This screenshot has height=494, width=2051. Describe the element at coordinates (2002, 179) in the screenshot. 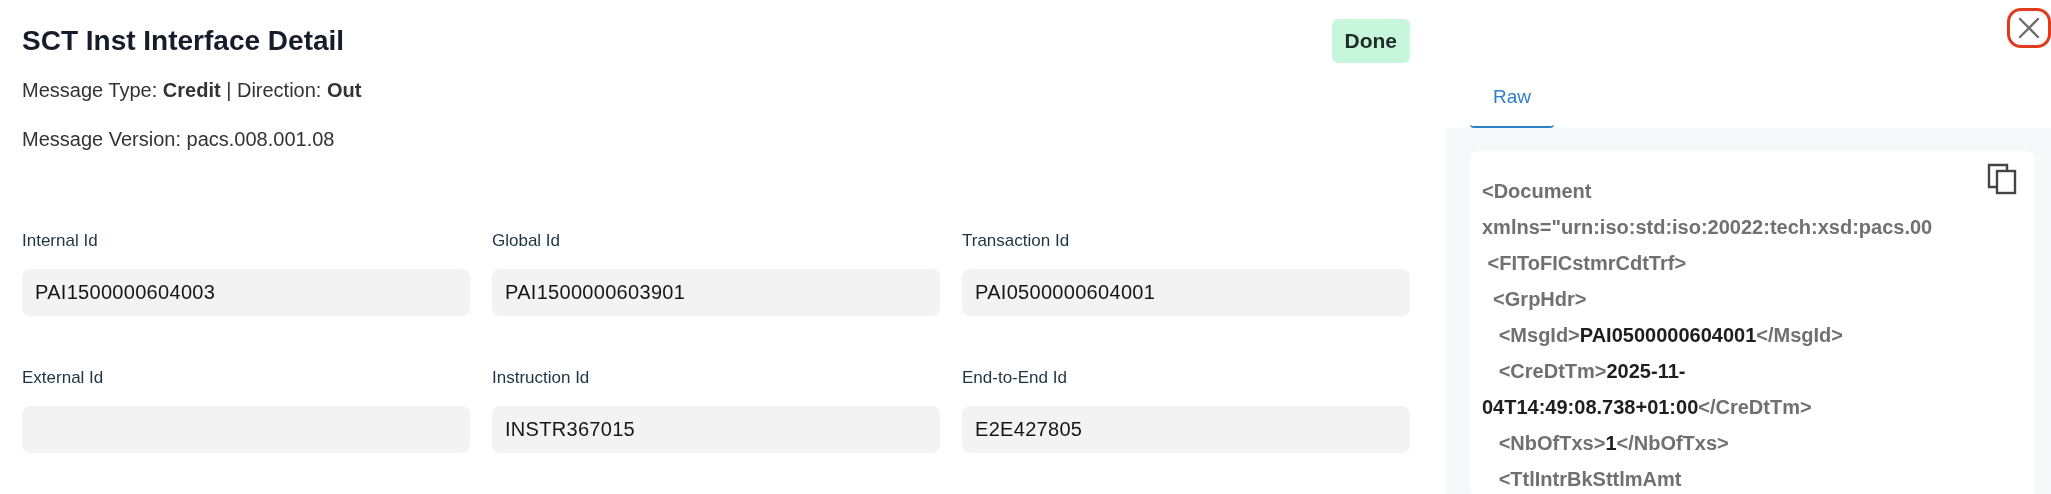

I see `copy-icon` at that location.